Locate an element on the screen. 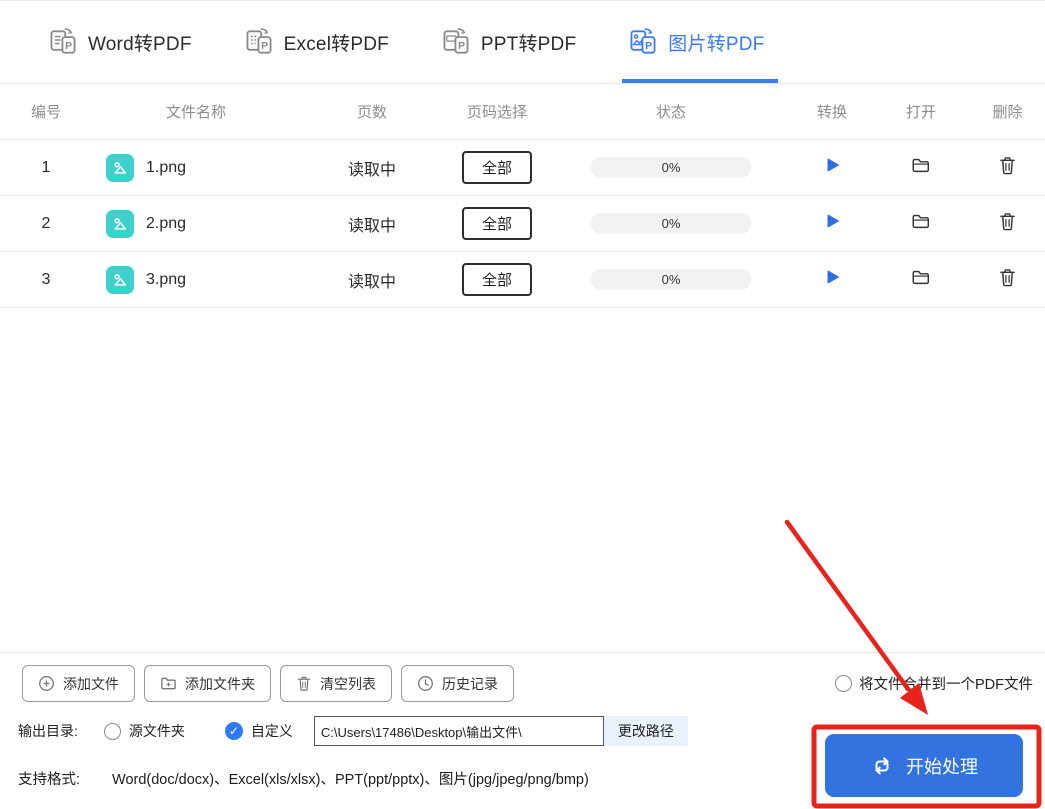 The height and width of the screenshot is (809, 1045). col-header-pages: 页数 is located at coordinates (371, 112).